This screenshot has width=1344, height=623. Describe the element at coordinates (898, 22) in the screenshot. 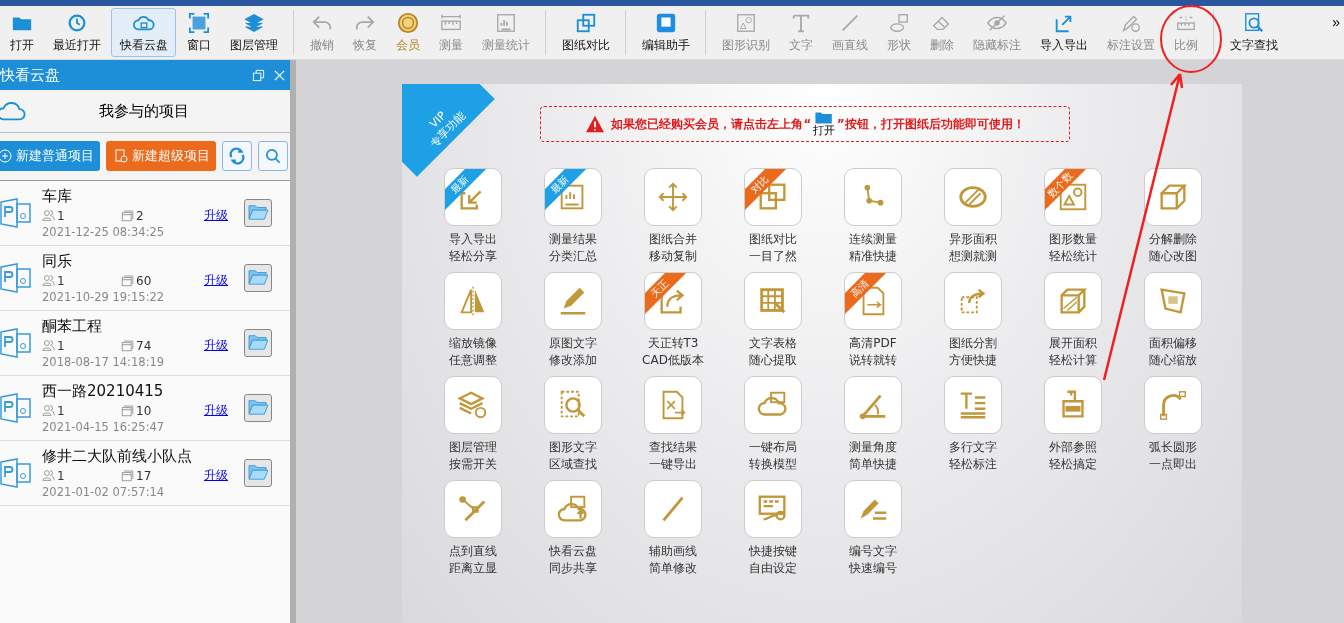

I see `shapes-icon` at that location.